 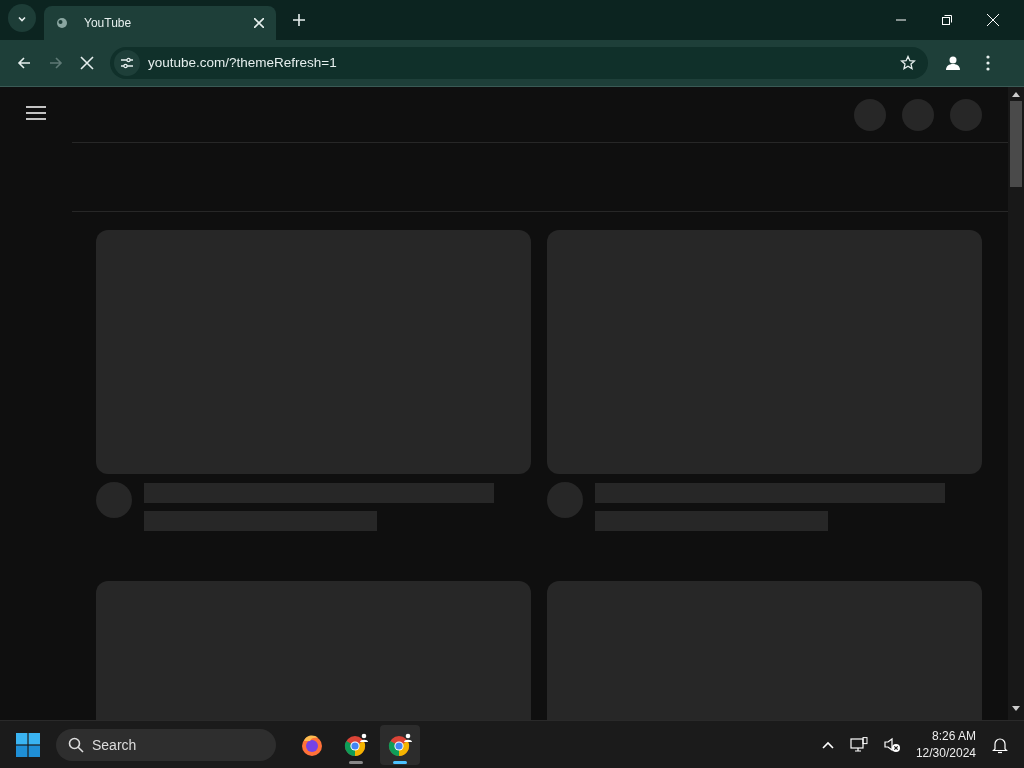 I want to click on browser-tab: YouTube, so click(x=160, y=23).